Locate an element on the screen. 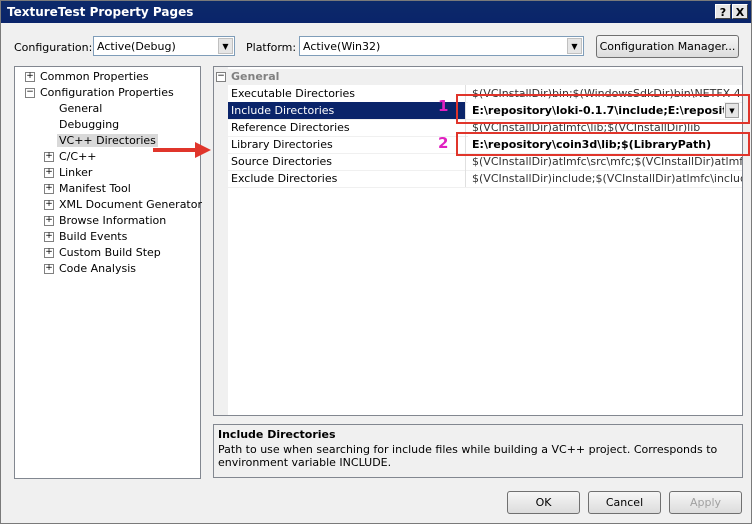 This screenshot has width=752, height=524. tree-node-group: + Build Events is located at coordinates (85, 237).